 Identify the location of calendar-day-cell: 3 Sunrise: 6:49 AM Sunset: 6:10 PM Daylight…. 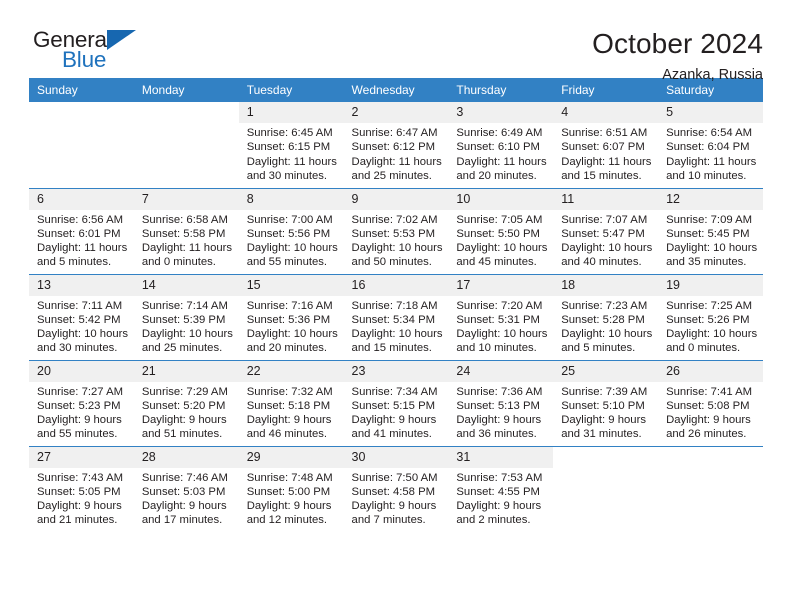
(501, 145).